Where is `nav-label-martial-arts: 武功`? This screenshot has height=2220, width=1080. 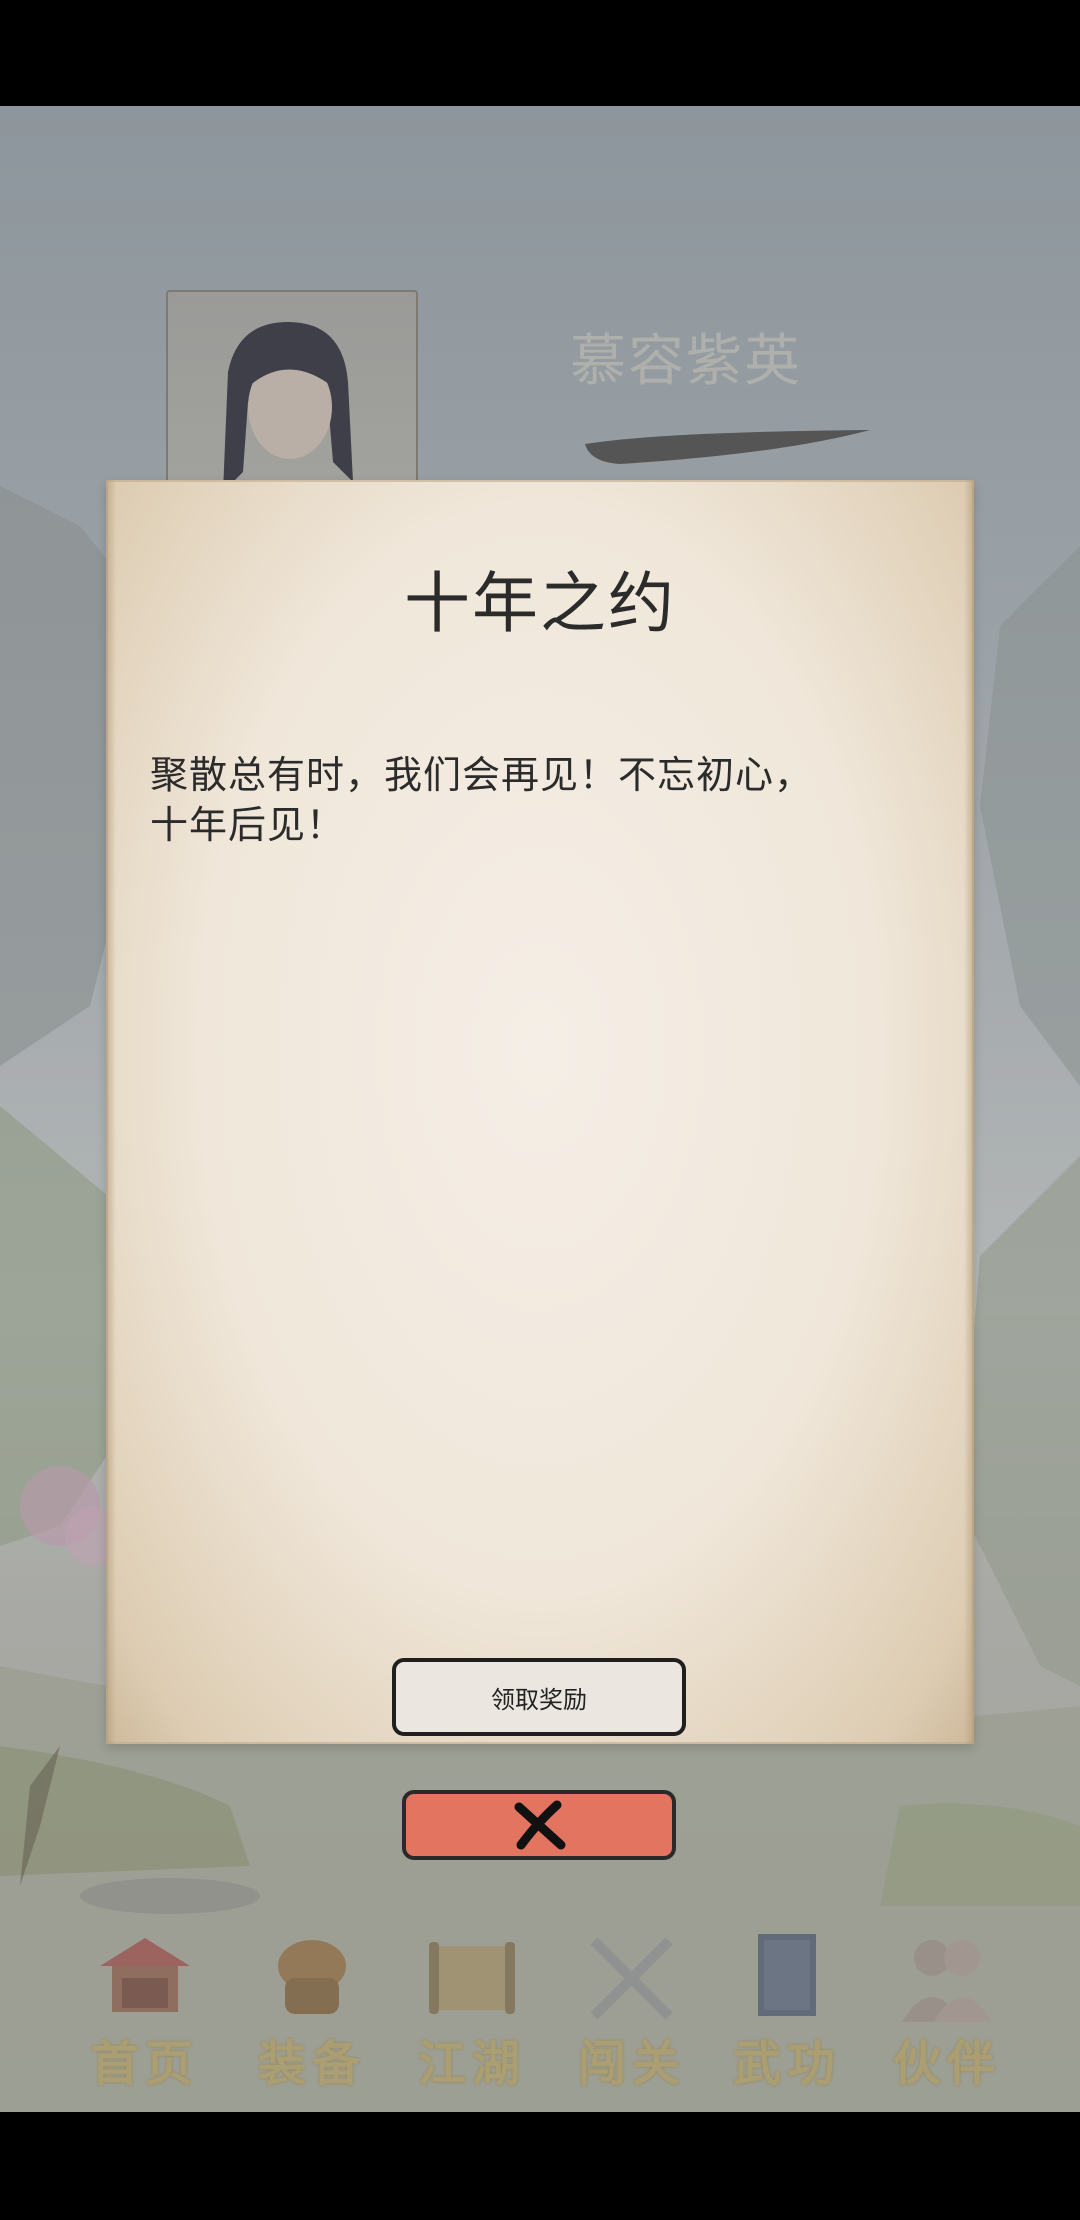 nav-label-martial-arts: 武功 is located at coordinates (786, 2064).